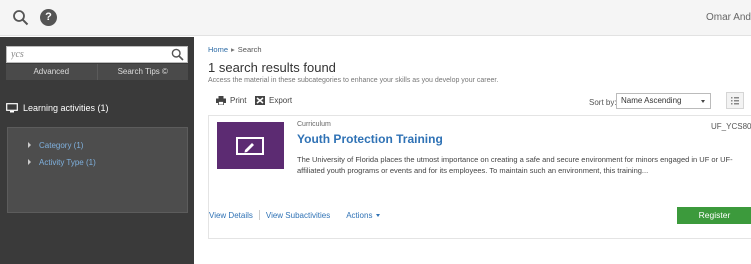  What do you see at coordinates (51, 72) in the screenshot?
I see `tab-advanced: Advanced` at bounding box center [51, 72].